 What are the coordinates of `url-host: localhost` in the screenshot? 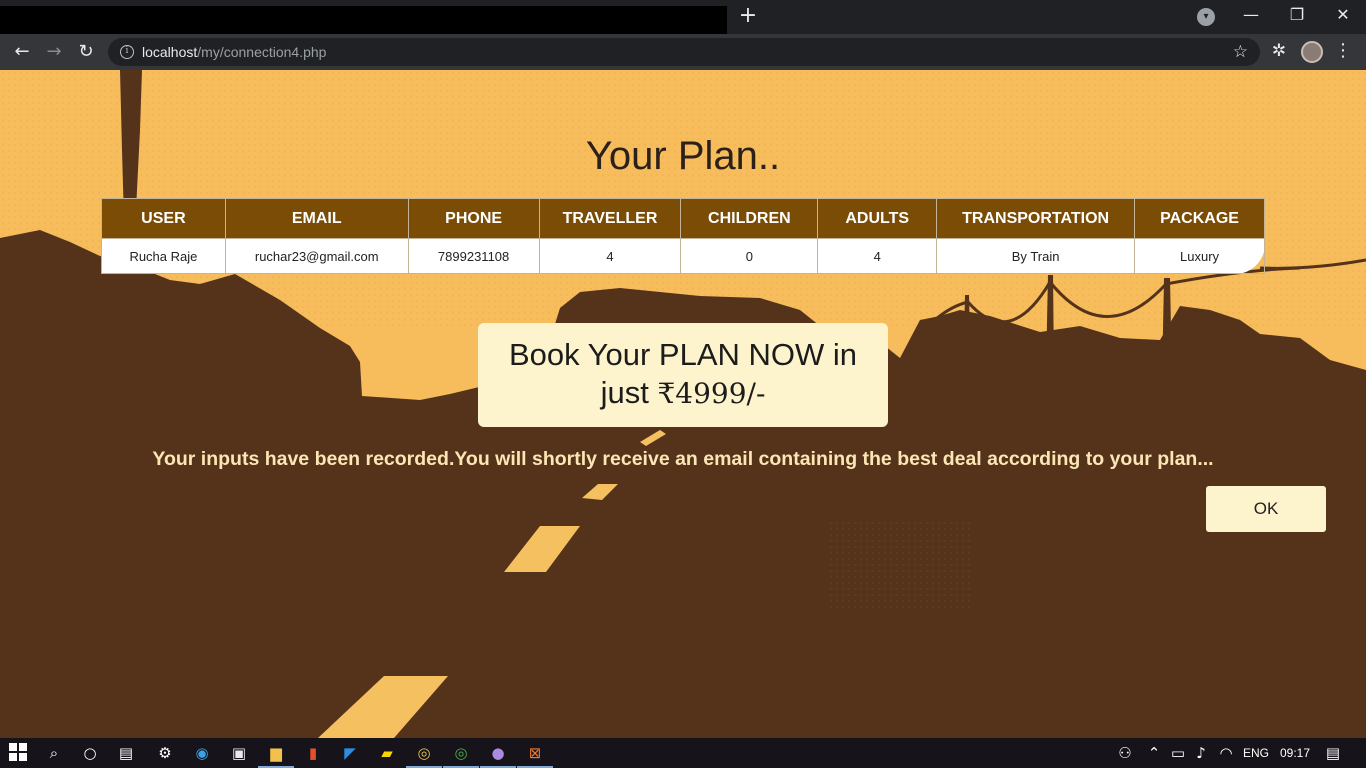 It's located at (170, 52).